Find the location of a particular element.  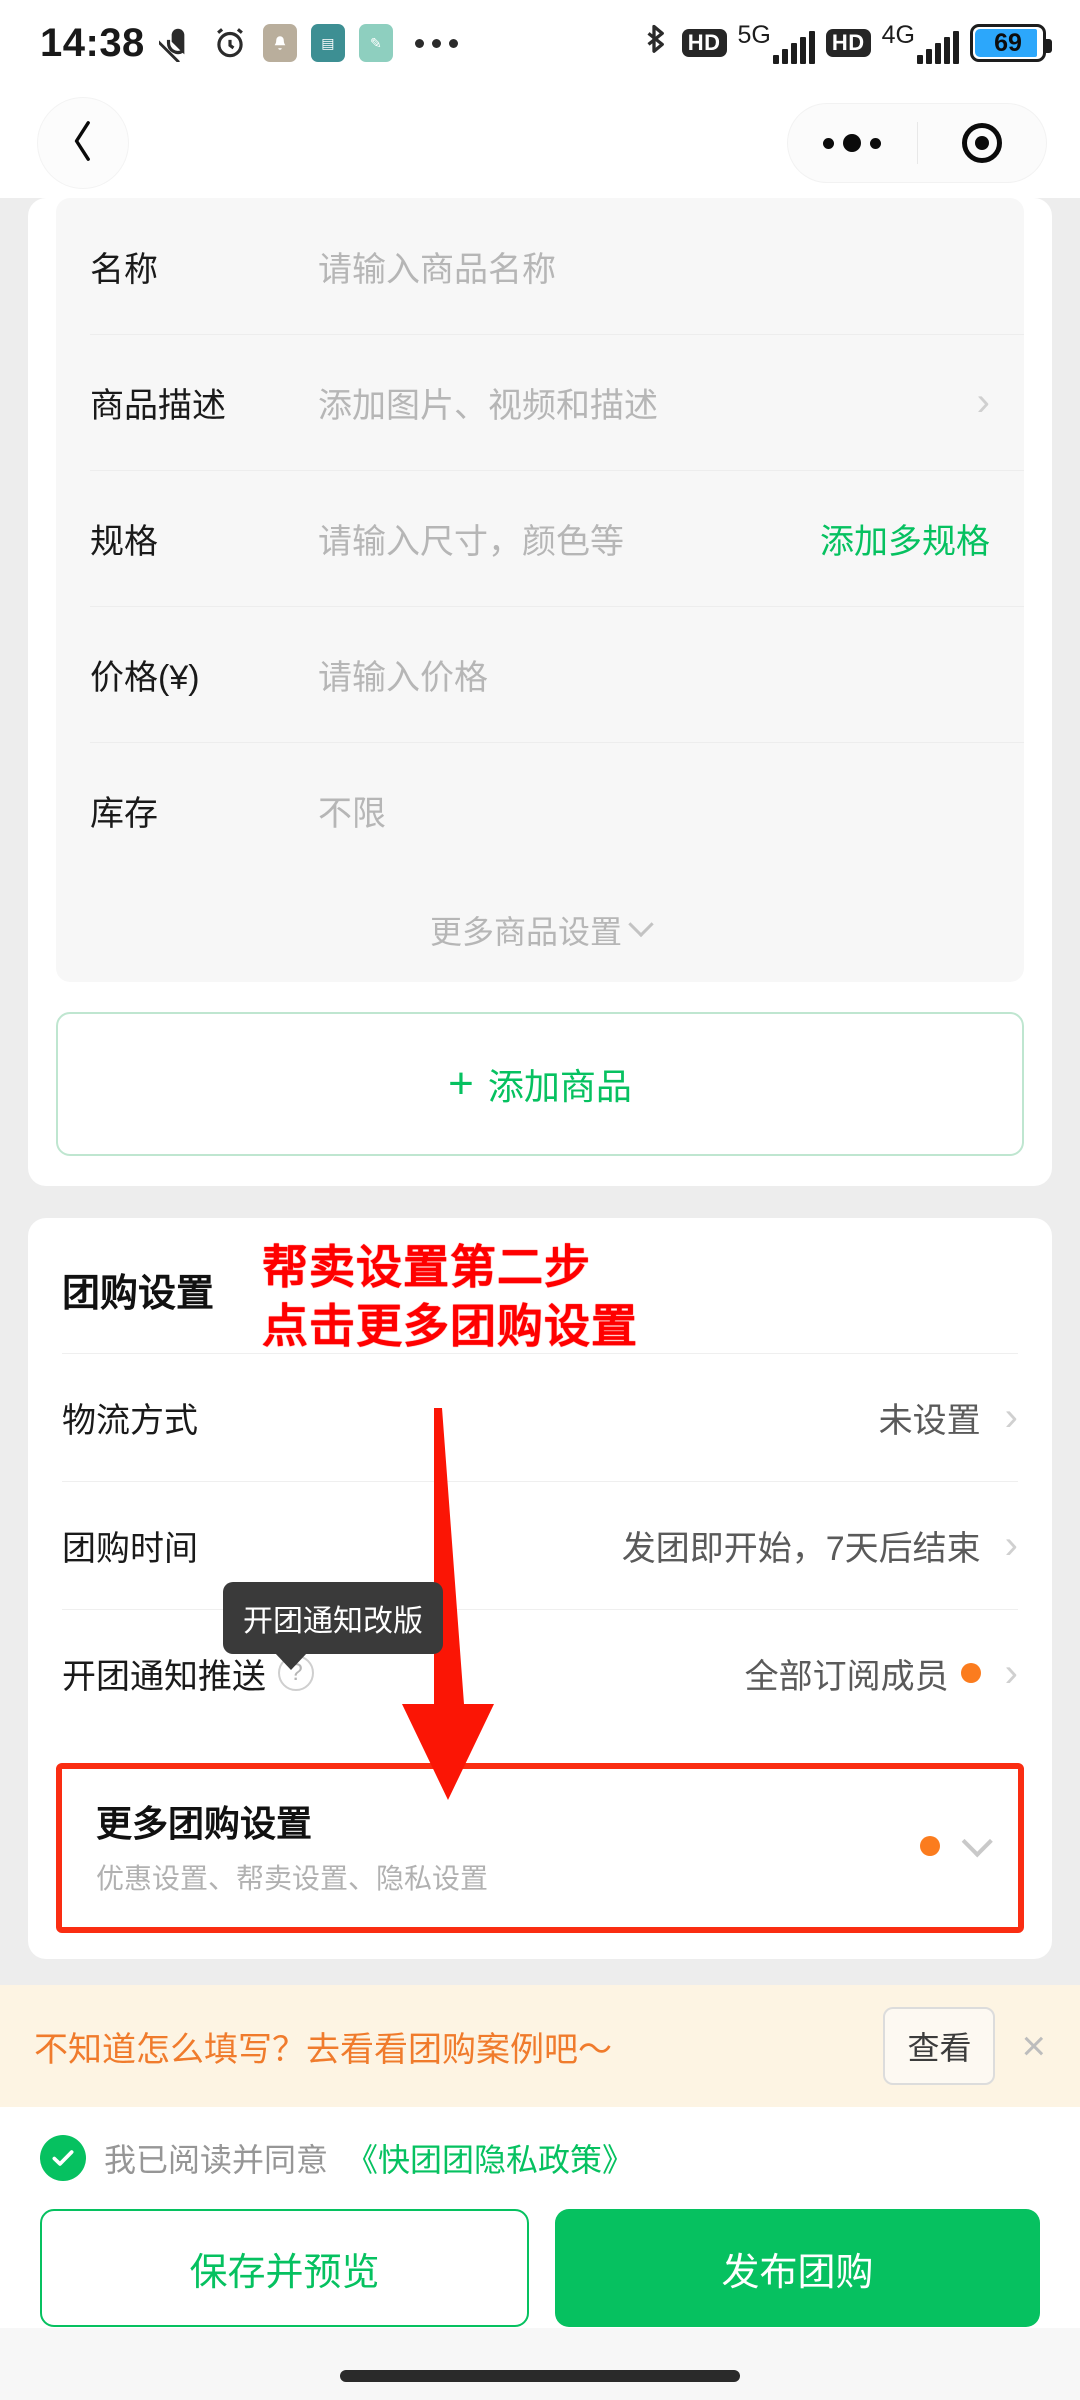

notification-app-icon is located at coordinates (279, 43).